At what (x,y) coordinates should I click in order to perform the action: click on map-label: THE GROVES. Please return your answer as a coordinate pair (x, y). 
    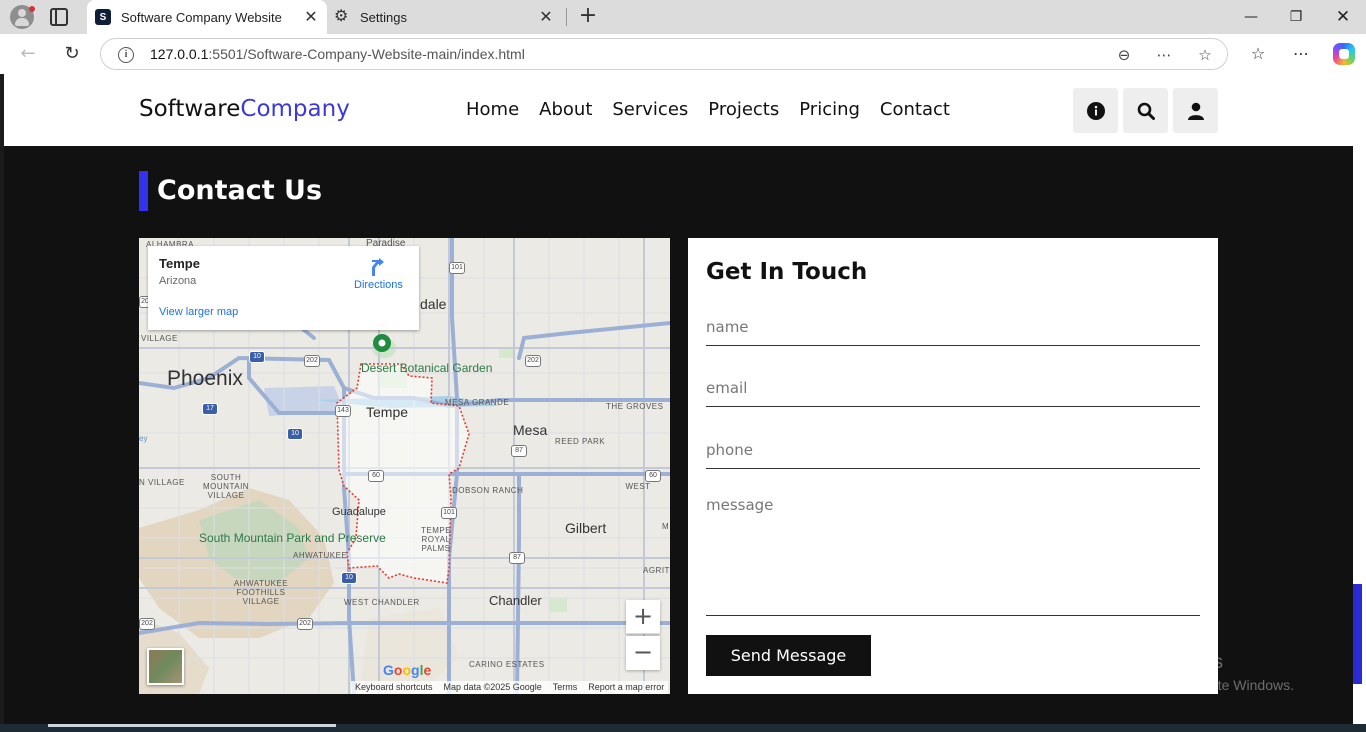
    Looking at the image, I should click on (635, 406).